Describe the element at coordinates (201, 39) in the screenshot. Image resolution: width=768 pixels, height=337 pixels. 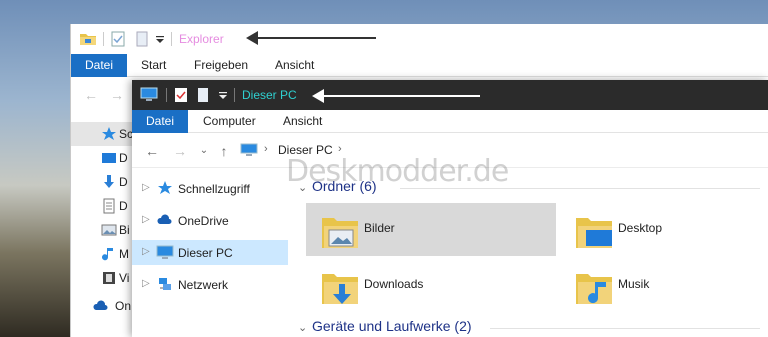
I see `window-title: Explorer` at that location.